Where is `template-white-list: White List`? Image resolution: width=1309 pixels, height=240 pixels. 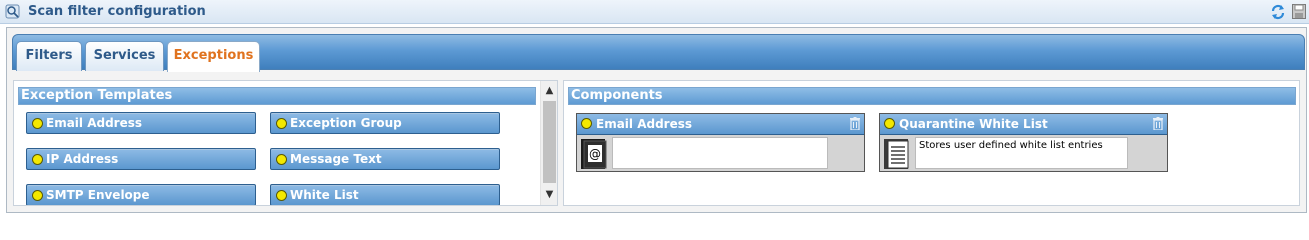 template-white-list: White List is located at coordinates (385, 194).